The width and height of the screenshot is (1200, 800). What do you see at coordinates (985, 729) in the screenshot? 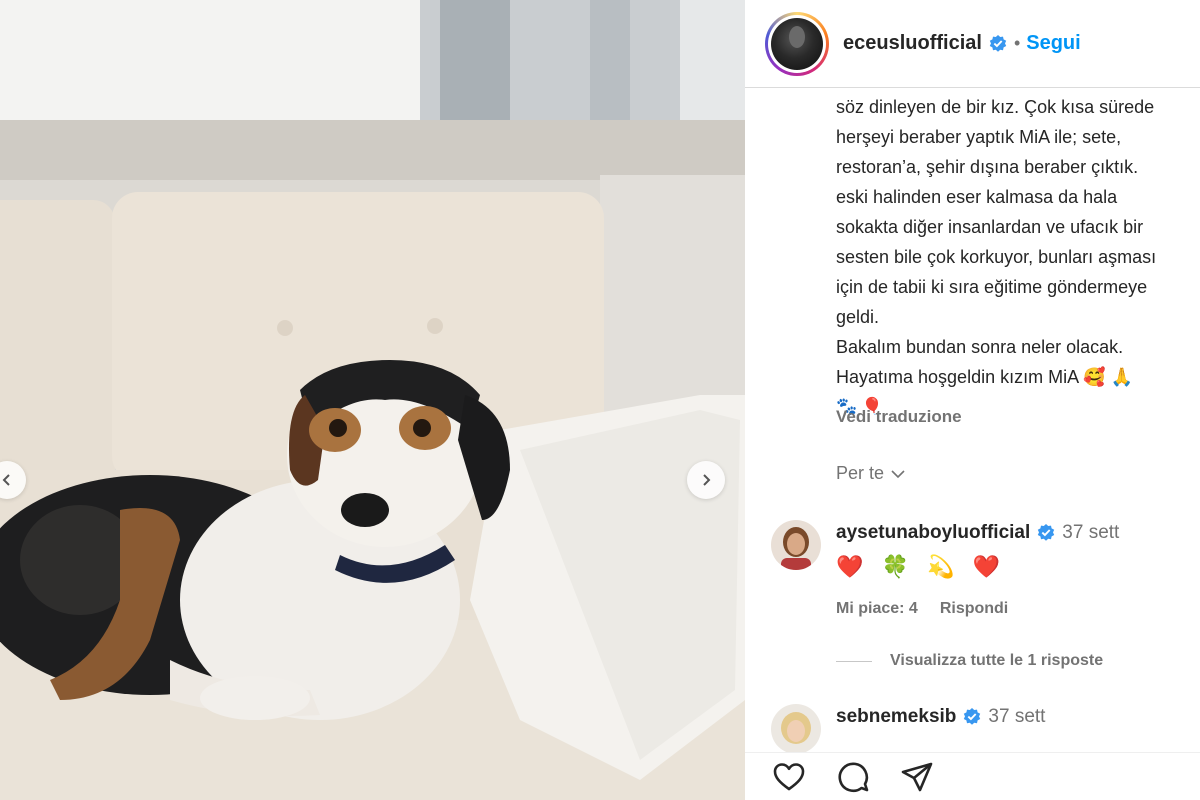
I see `comment-item: sebnemeksib 37 sett` at bounding box center [985, 729].